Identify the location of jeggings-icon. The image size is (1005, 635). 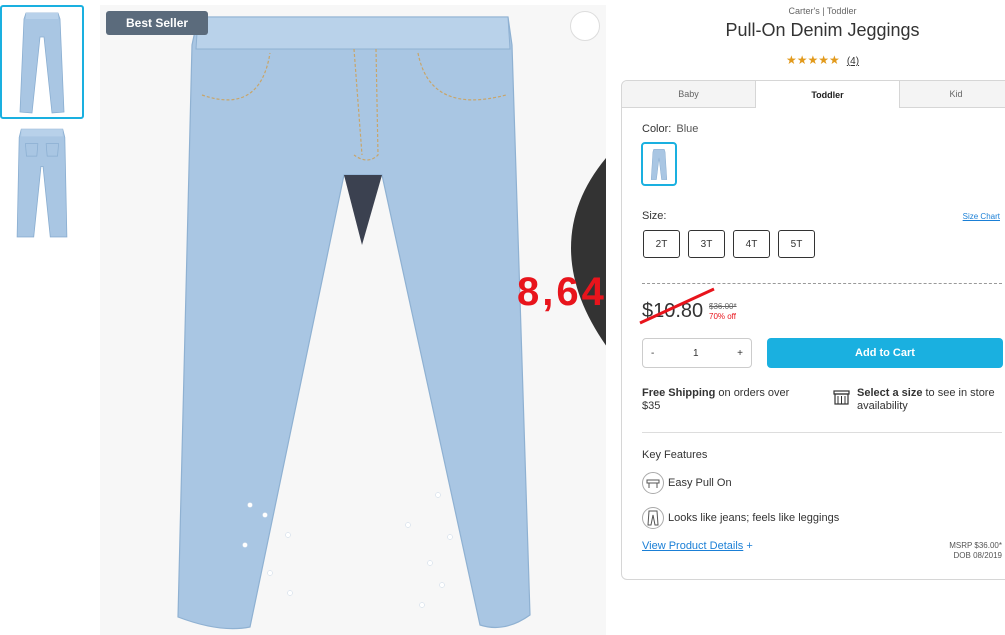
(653, 518).